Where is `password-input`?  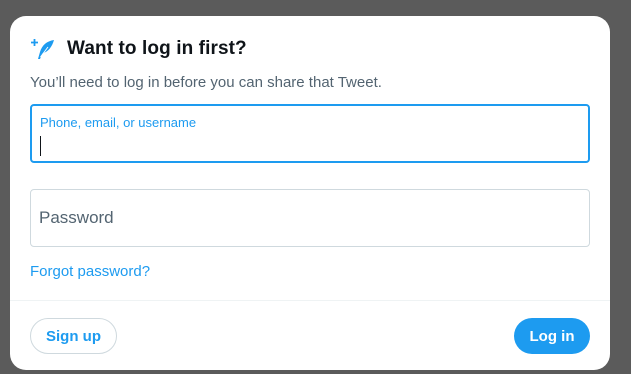 password-input is located at coordinates (304, 218).